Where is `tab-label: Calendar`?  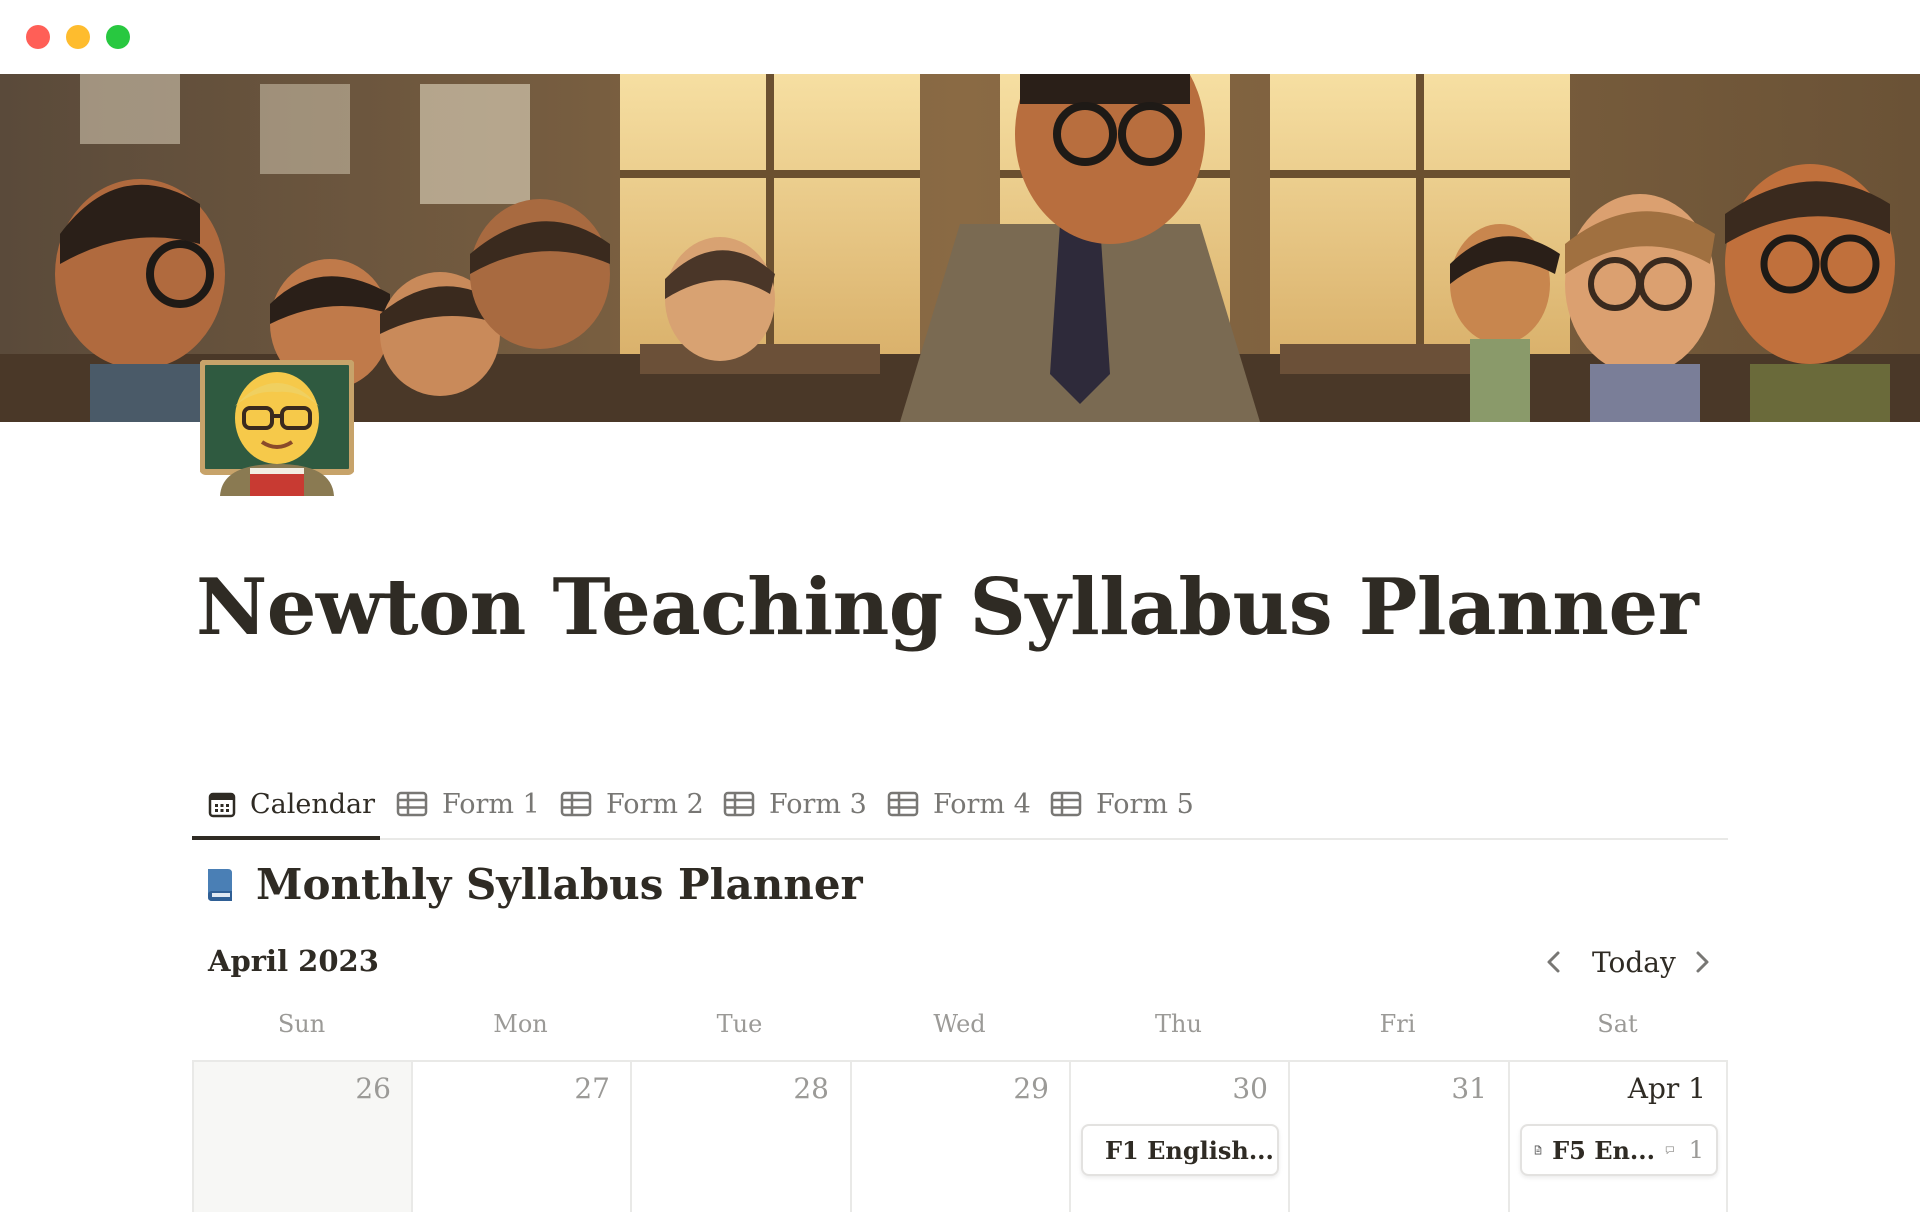 tab-label: Calendar is located at coordinates (313, 804).